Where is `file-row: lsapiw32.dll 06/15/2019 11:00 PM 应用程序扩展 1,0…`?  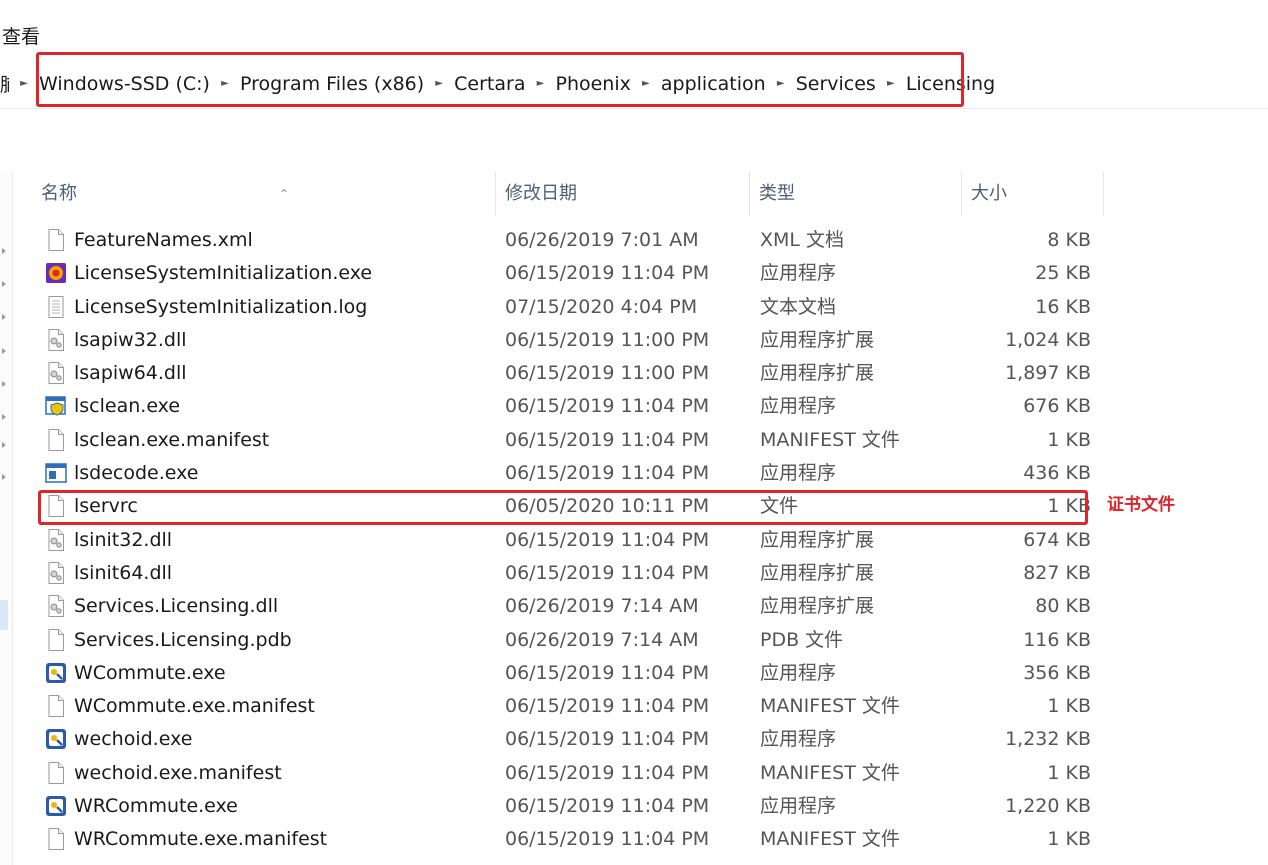
file-row: lsapiw32.dll 06/15/2019 11:00 PM 应用程序扩展 1,0… is located at coordinates (559, 340).